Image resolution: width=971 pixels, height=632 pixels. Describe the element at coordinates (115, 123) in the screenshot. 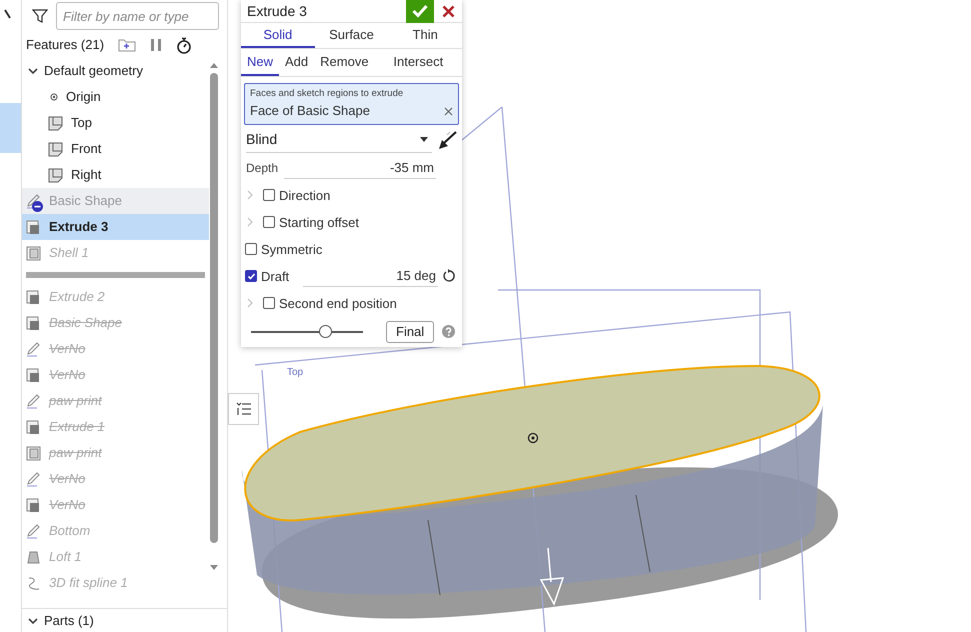

I see `feature-item: Top` at that location.